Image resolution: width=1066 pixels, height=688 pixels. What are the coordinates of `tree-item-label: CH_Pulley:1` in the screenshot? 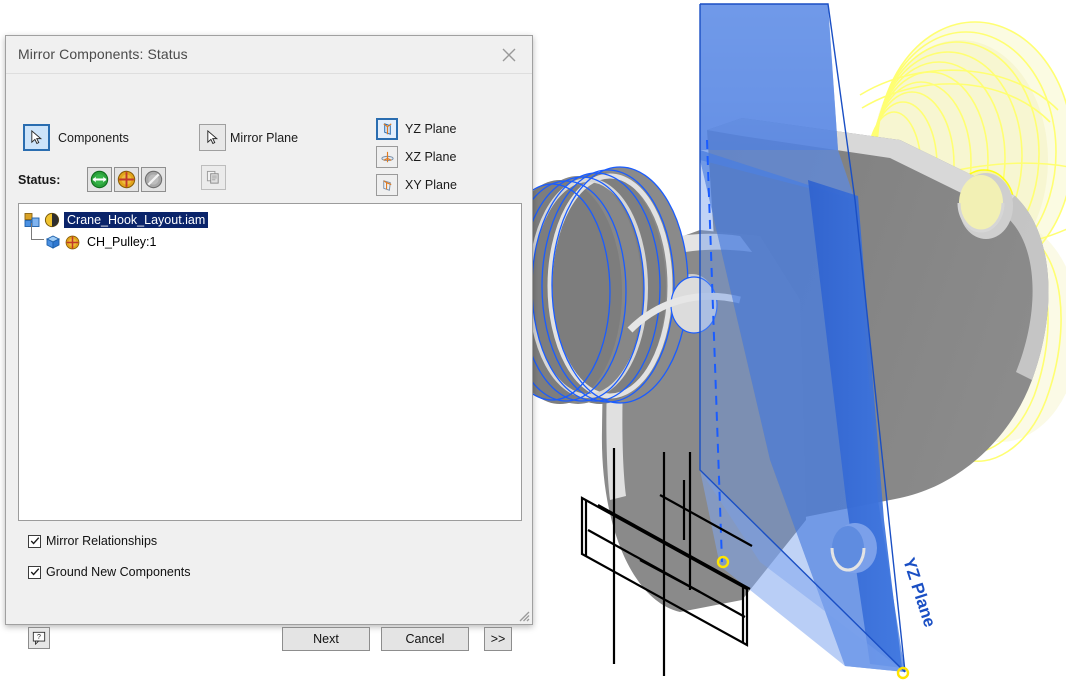 It's located at (122, 242).